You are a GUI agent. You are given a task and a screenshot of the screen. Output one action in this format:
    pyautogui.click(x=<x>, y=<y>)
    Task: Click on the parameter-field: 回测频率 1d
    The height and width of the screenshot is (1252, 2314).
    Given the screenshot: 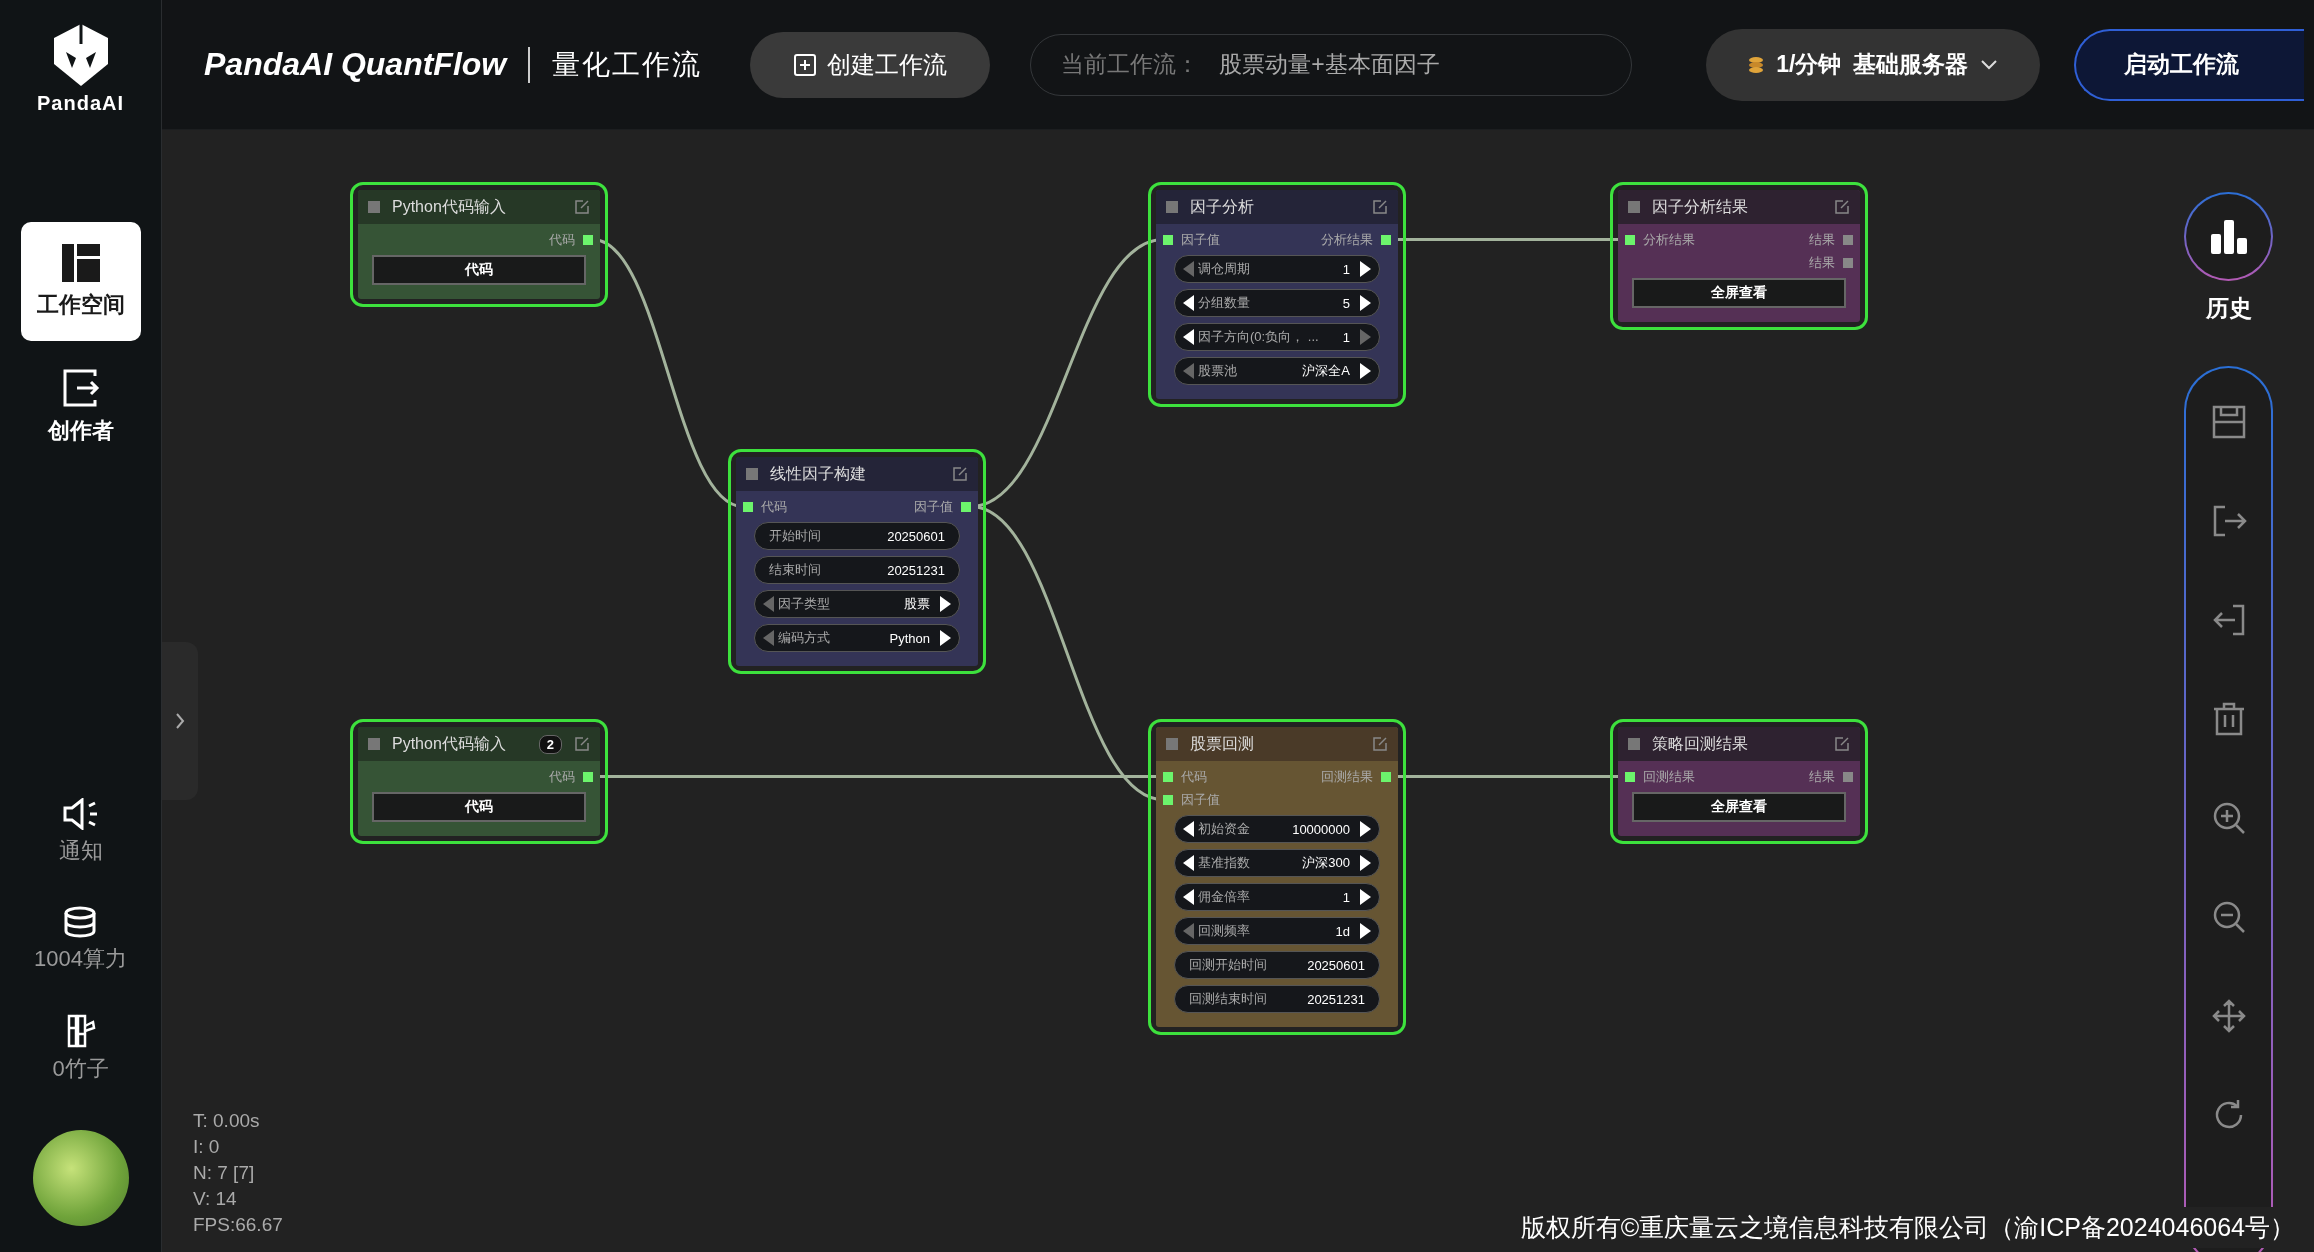 What is the action you would take?
    pyautogui.click(x=1277, y=931)
    